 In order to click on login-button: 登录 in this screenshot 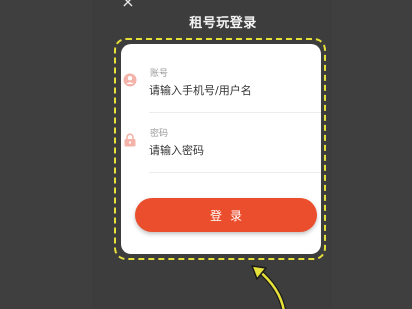, I will do `click(226, 215)`.